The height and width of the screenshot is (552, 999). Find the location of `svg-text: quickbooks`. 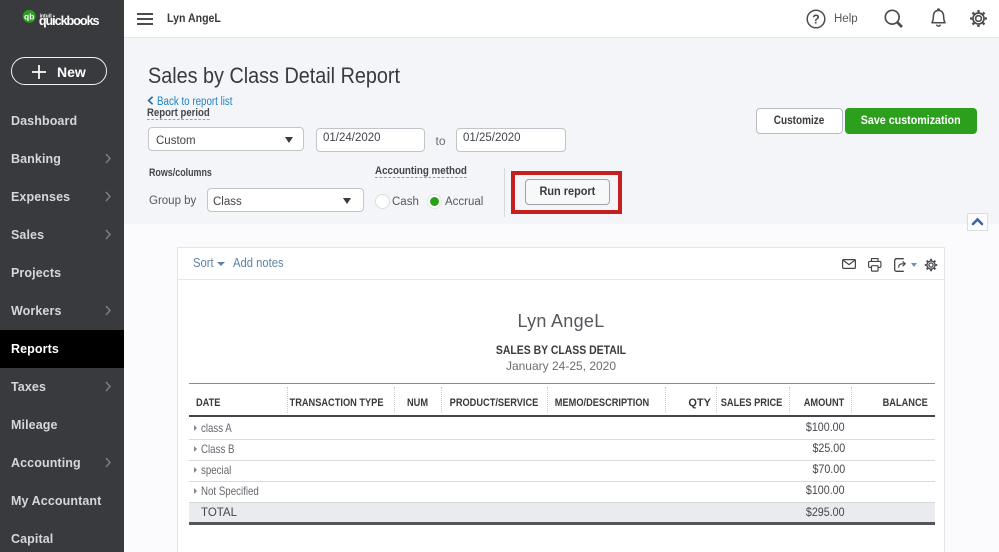

svg-text: quickbooks is located at coordinates (69, 21).